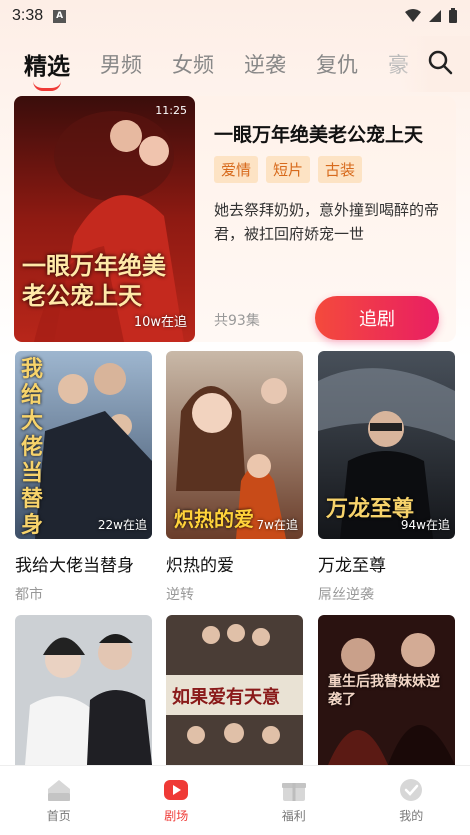  I want to click on drama-cover-title: 重生后我替妹妹逆袭了, so click(384, 691).